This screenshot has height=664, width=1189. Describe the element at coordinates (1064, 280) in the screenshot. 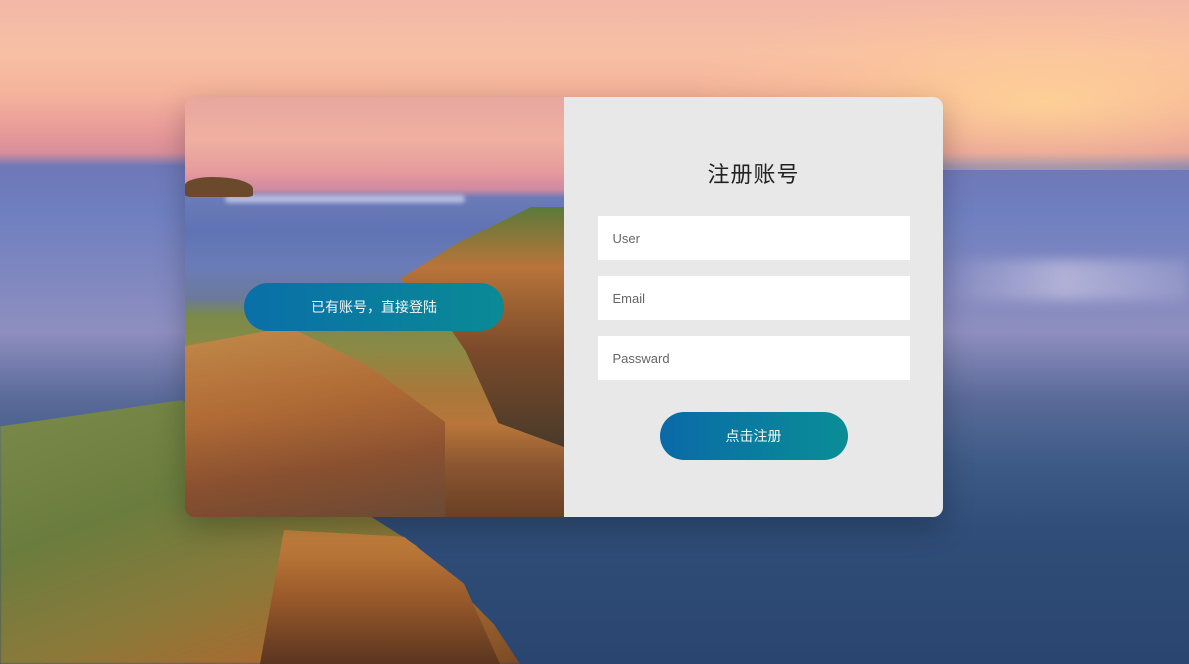

I see `background-sea-haze` at that location.